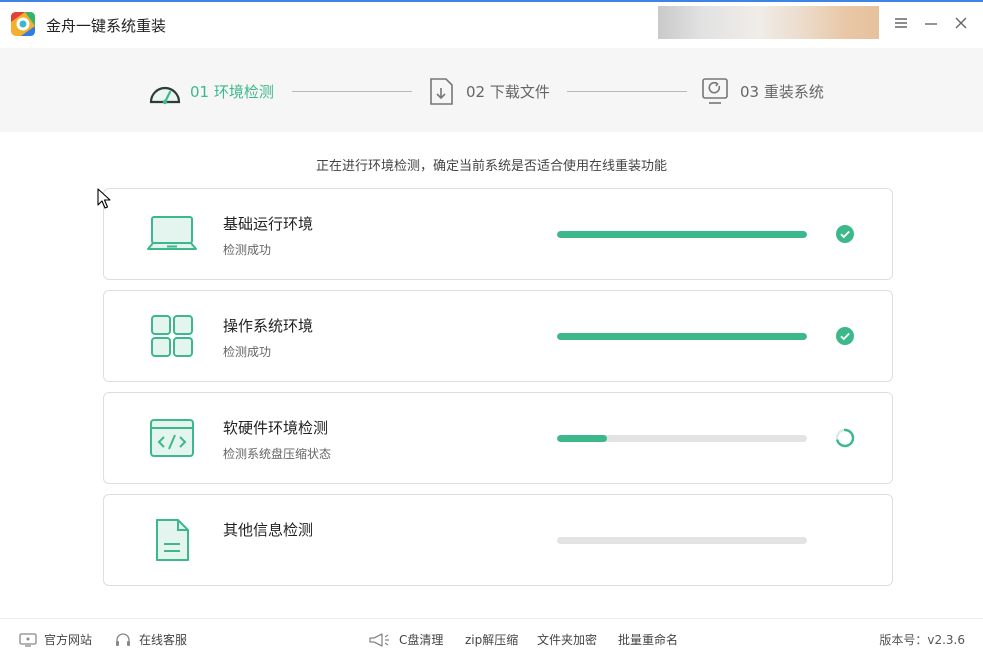  What do you see at coordinates (232, 91) in the screenshot?
I see `step-label: 01 环境检测` at bounding box center [232, 91].